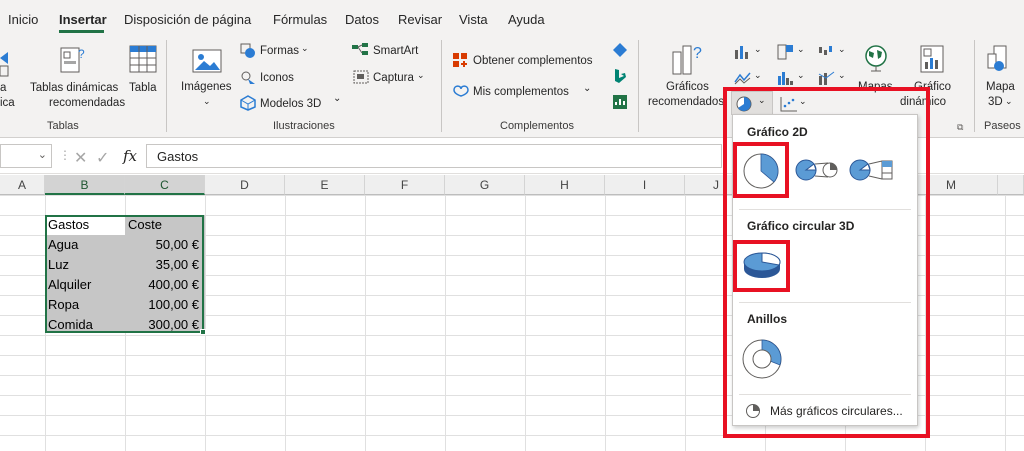 The width and height of the screenshot is (1024, 451). I want to click on tab-disposicion-pagina: Disposición de página, so click(187, 19).